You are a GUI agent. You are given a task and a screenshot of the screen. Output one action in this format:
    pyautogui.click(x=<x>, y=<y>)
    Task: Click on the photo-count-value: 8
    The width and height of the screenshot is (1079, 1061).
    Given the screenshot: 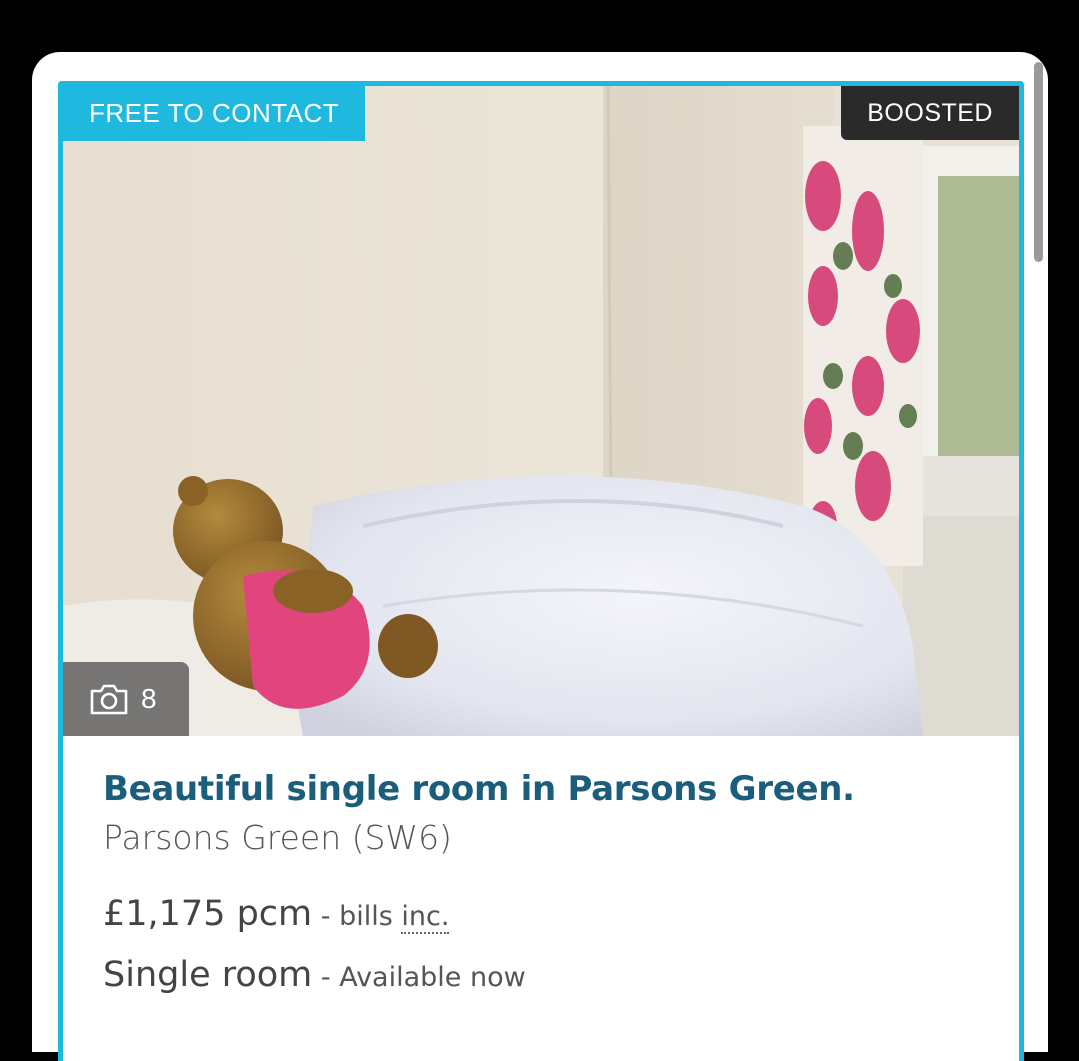 What is the action you would take?
    pyautogui.click(x=149, y=698)
    